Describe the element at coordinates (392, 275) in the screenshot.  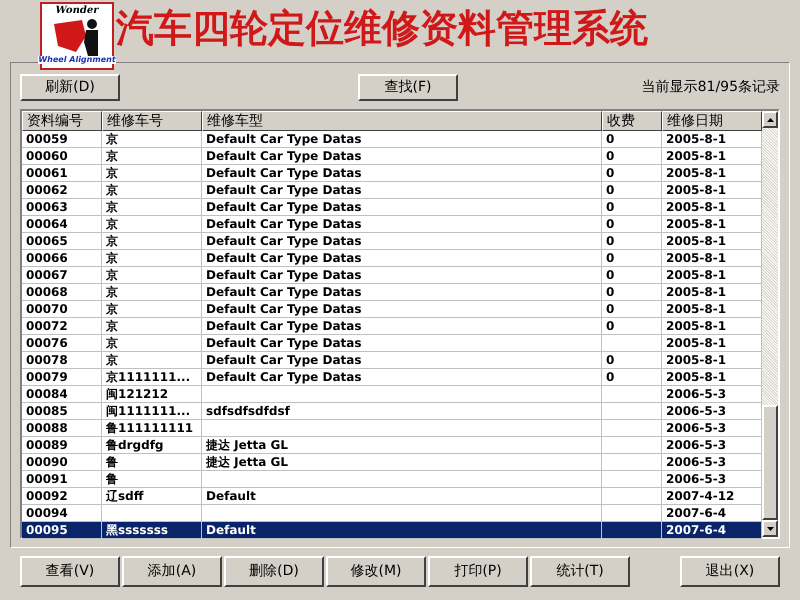
I see `table-row: 00067 京 Default Car Type Datas 0 2005-8-1` at that location.